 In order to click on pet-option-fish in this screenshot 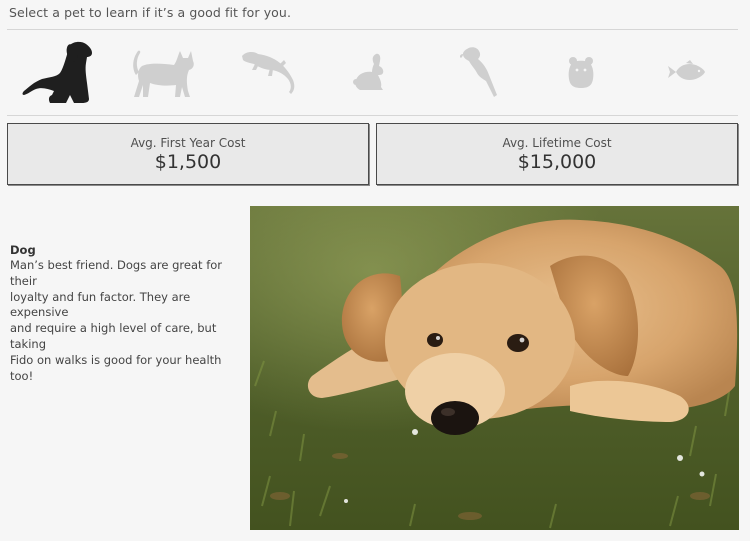, I will do `click(686, 72)`.